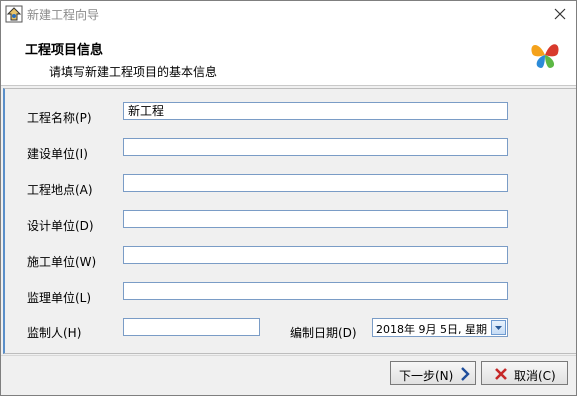 The image size is (577, 396). I want to click on design-unit-field, so click(315, 219).